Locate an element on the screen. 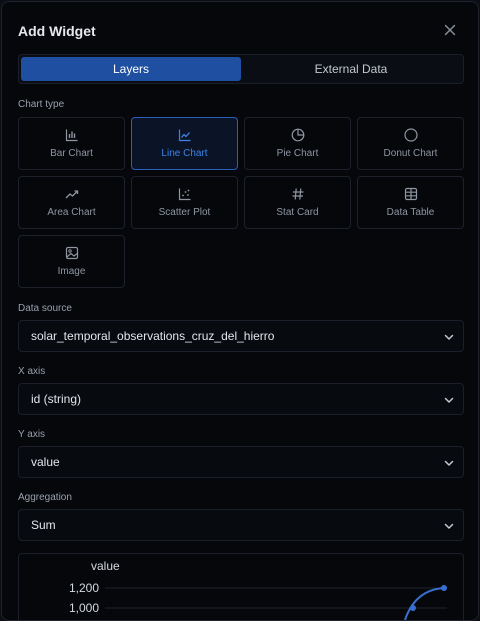 This screenshot has width=480, height=621. aggregation-select: Sum is located at coordinates (241, 525).